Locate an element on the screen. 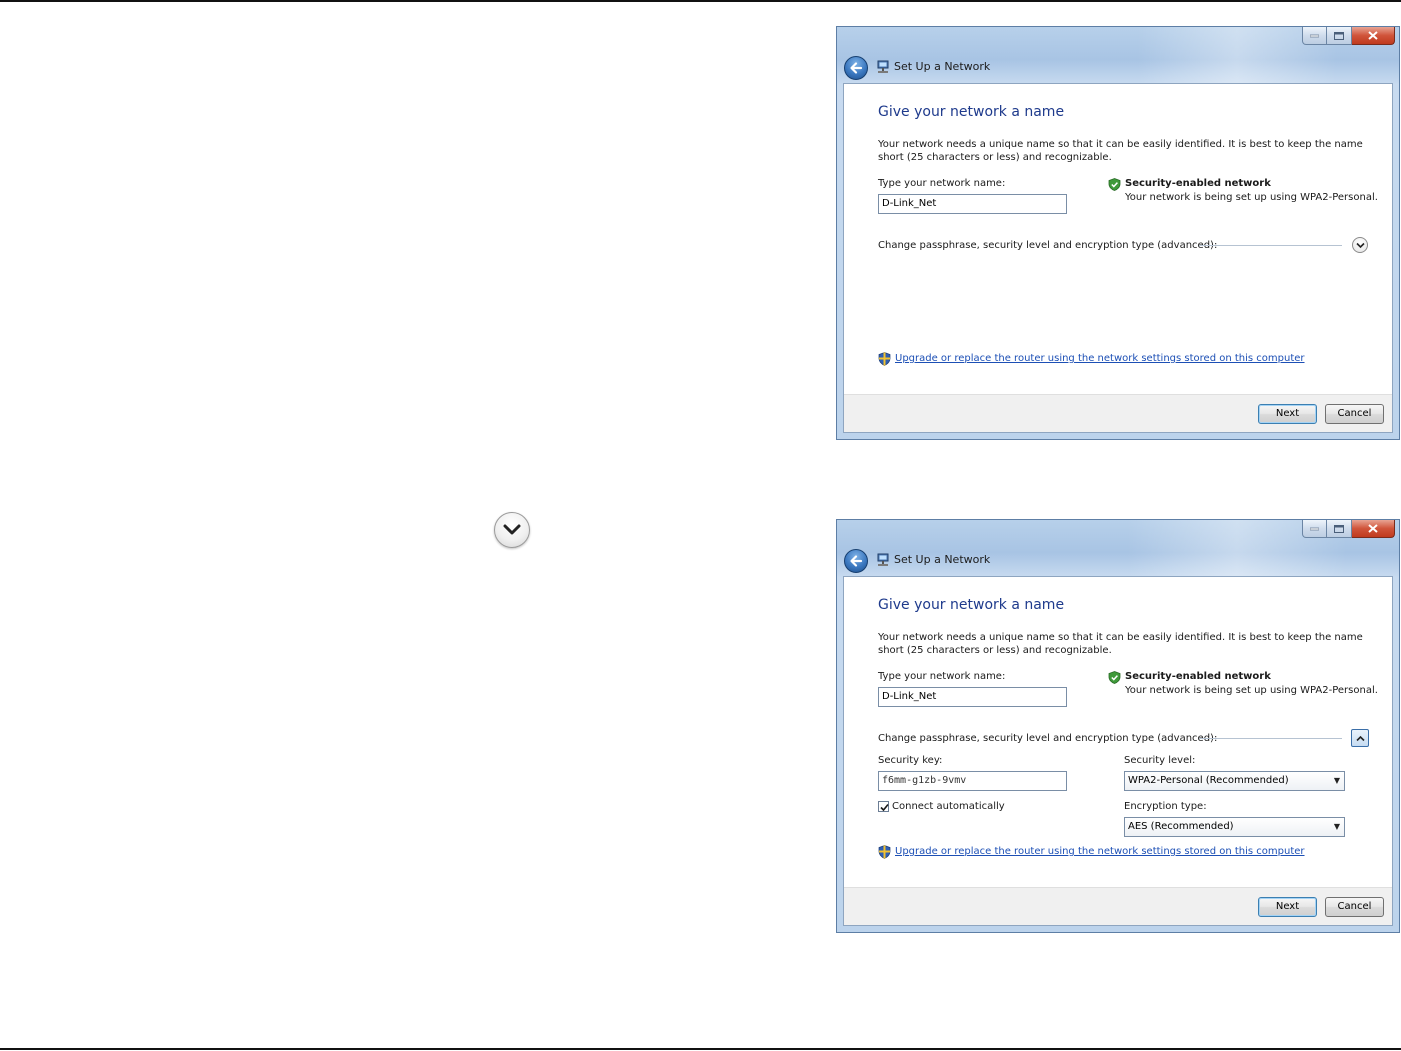 The height and width of the screenshot is (1051, 1401). security-level-select: WPA2-Personal (Recommended) ▼ is located at coordinates (1234, 781).